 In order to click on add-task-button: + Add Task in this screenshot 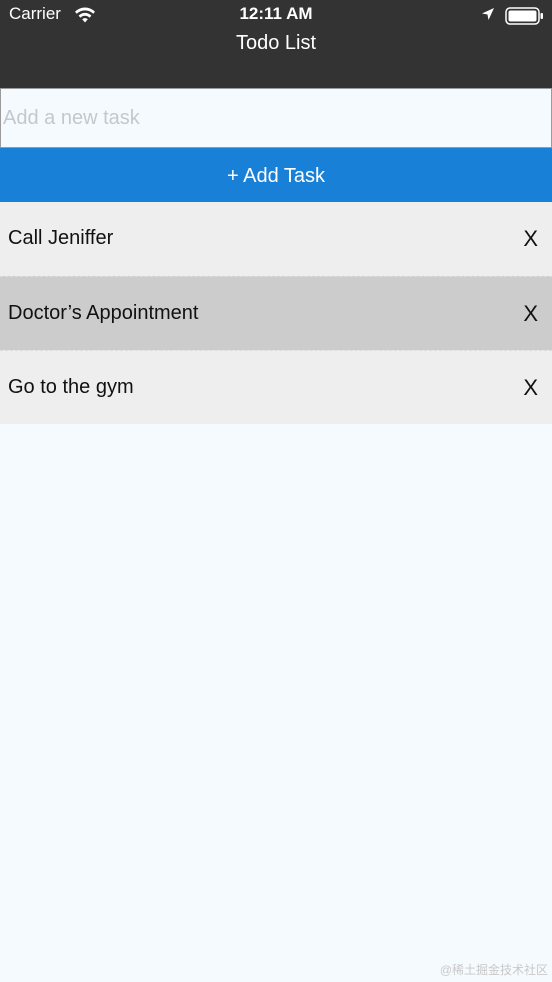, I will do `click(276, 175)`.